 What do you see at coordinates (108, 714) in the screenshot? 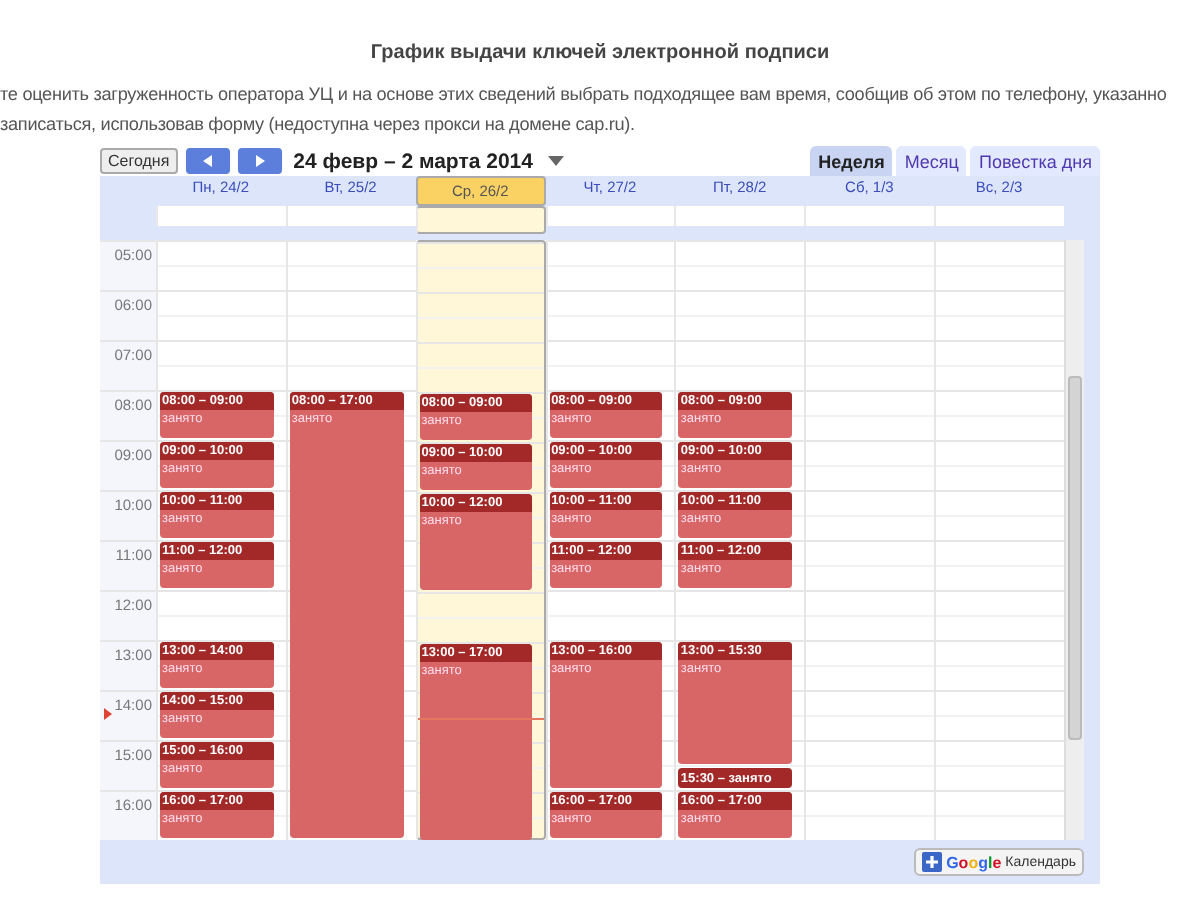
I see `current-time-marker-icon` at bounding box center [108, 714].